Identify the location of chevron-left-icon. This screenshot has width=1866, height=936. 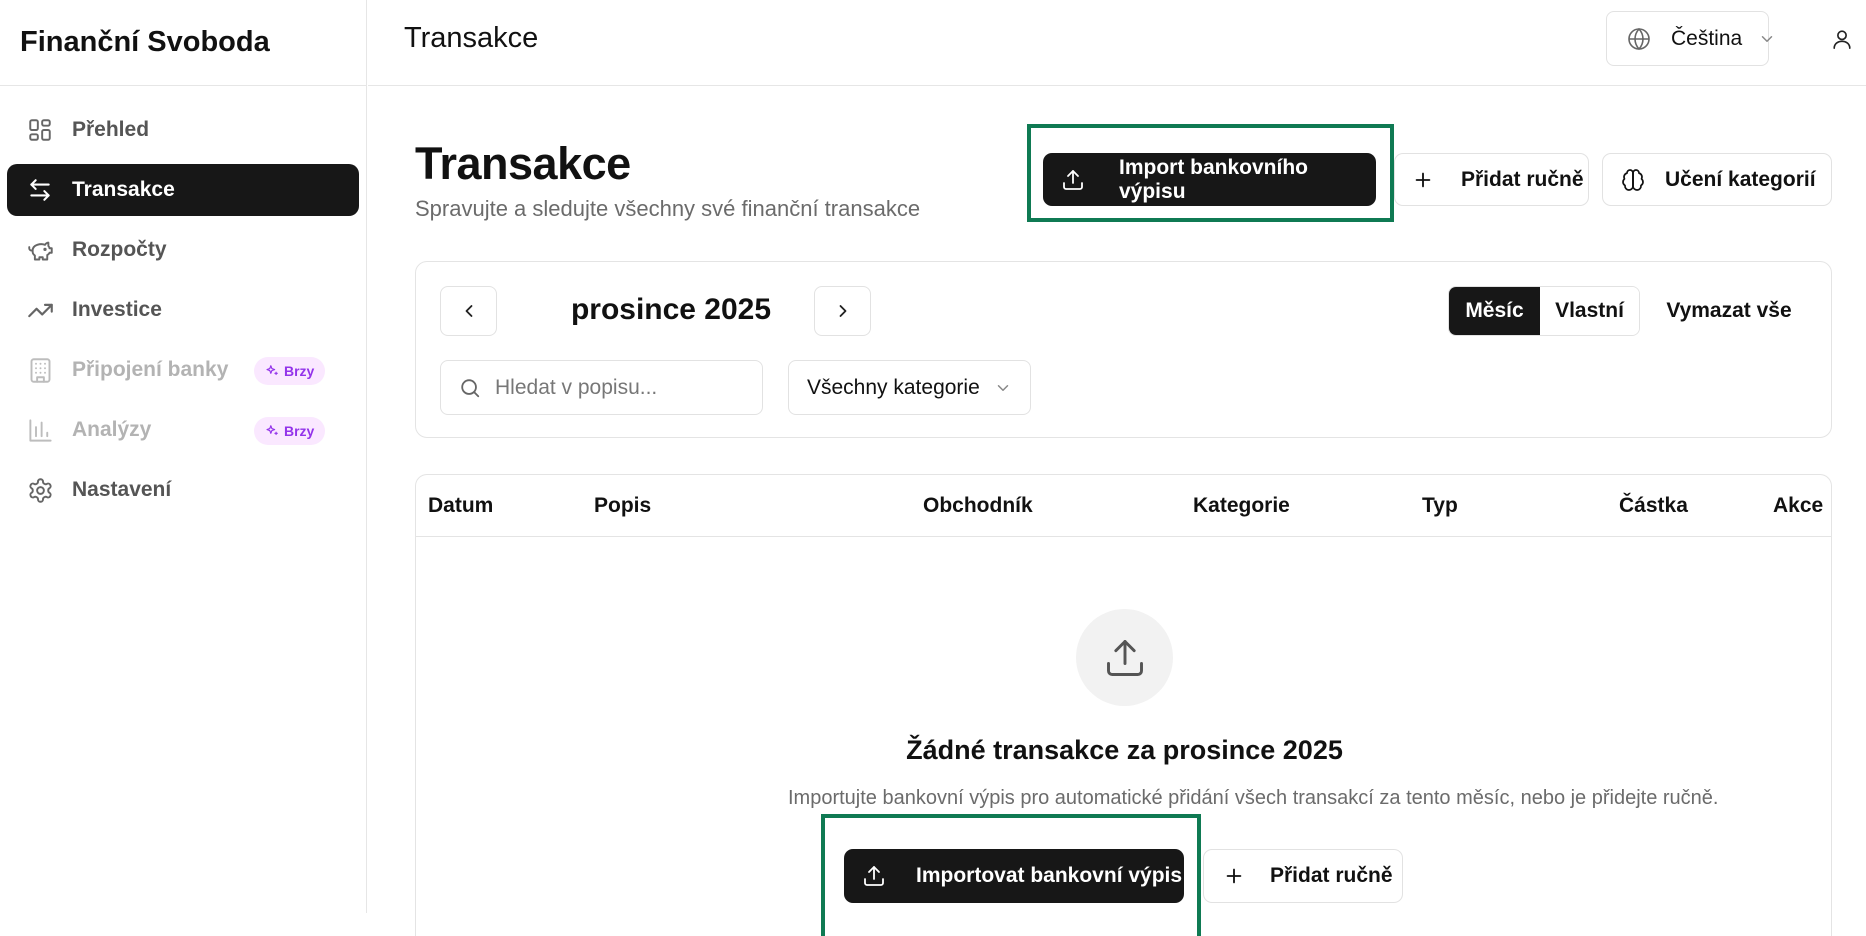
(468, 311).